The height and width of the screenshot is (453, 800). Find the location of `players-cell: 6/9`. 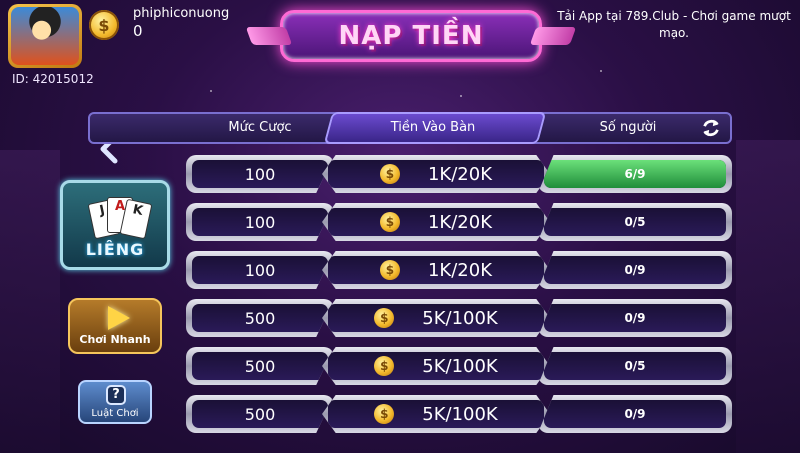

players-cell: 6/9 is located at coordinates (635, 174).